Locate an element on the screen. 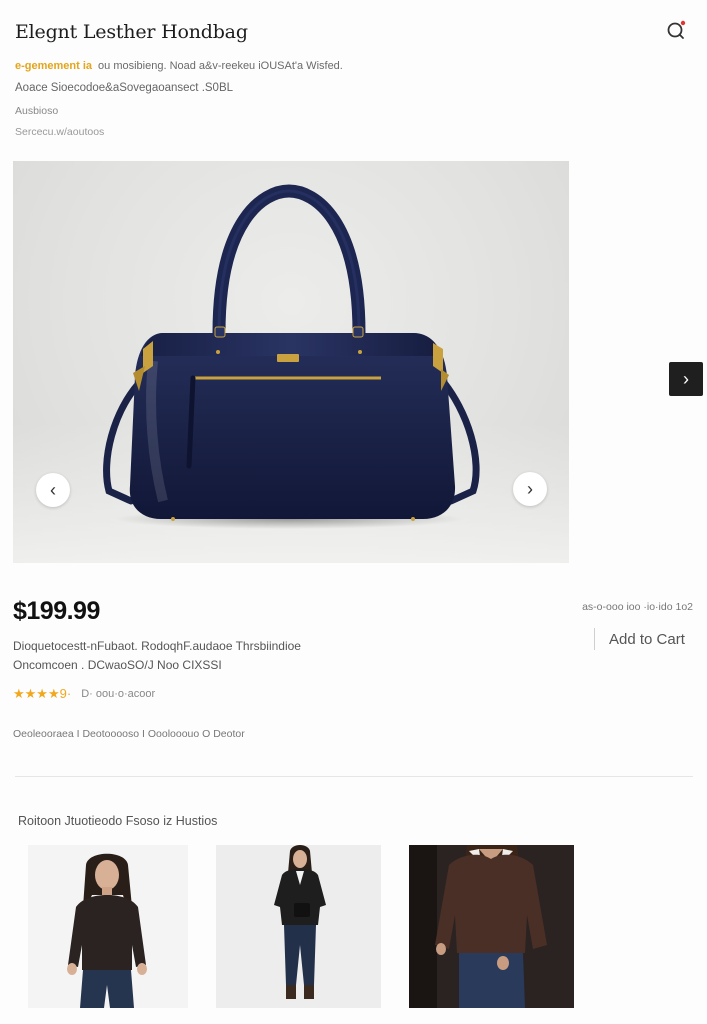  page-title: Elegnt Lesther Hondbag is located at coordinates (131, 32).